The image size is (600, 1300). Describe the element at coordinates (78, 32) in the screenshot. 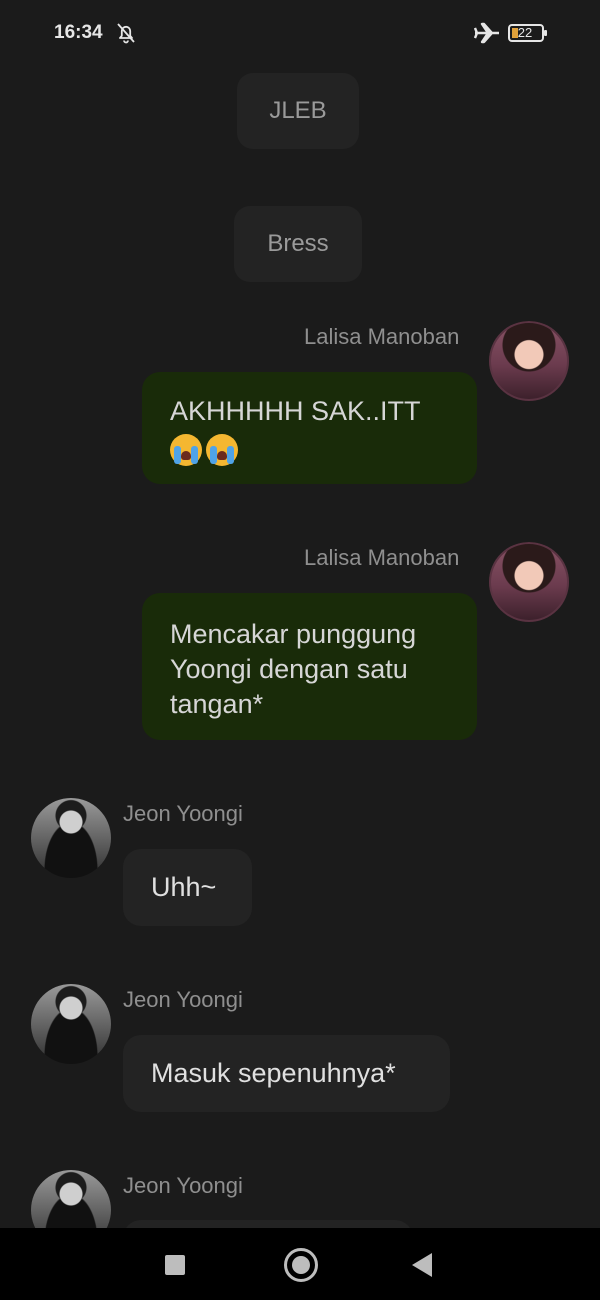

I see `status-time: 16:34` at that location.